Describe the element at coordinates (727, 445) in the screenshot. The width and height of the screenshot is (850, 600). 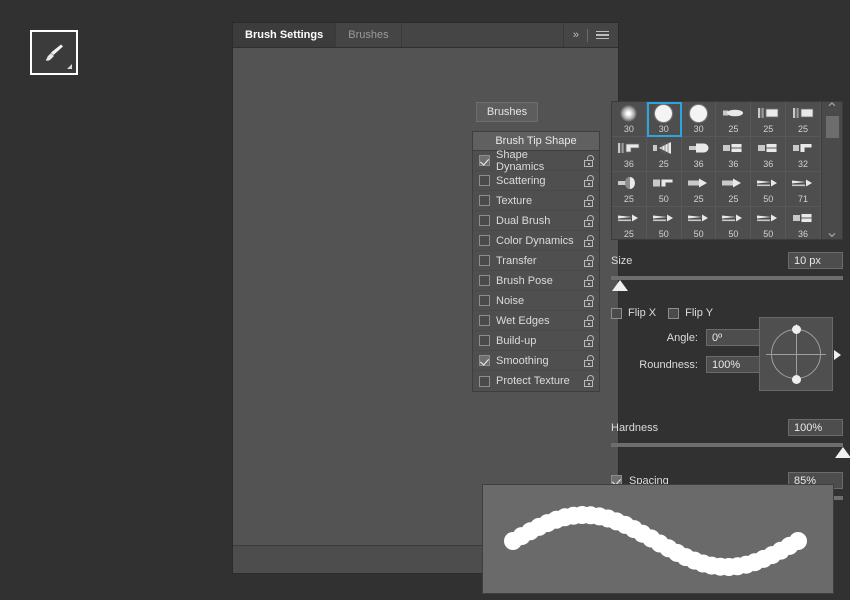
I see `hardness-slider-track` at that location.